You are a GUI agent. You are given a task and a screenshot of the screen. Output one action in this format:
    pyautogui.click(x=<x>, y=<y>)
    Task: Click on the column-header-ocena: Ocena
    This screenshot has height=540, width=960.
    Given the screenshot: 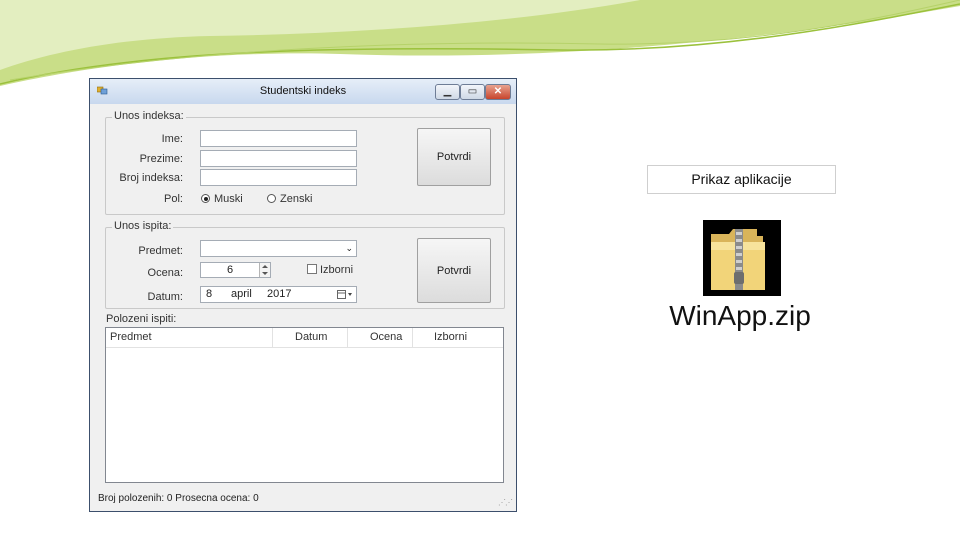 What is the action you would take?
    pyautogui.click(x=380, y=337)
    